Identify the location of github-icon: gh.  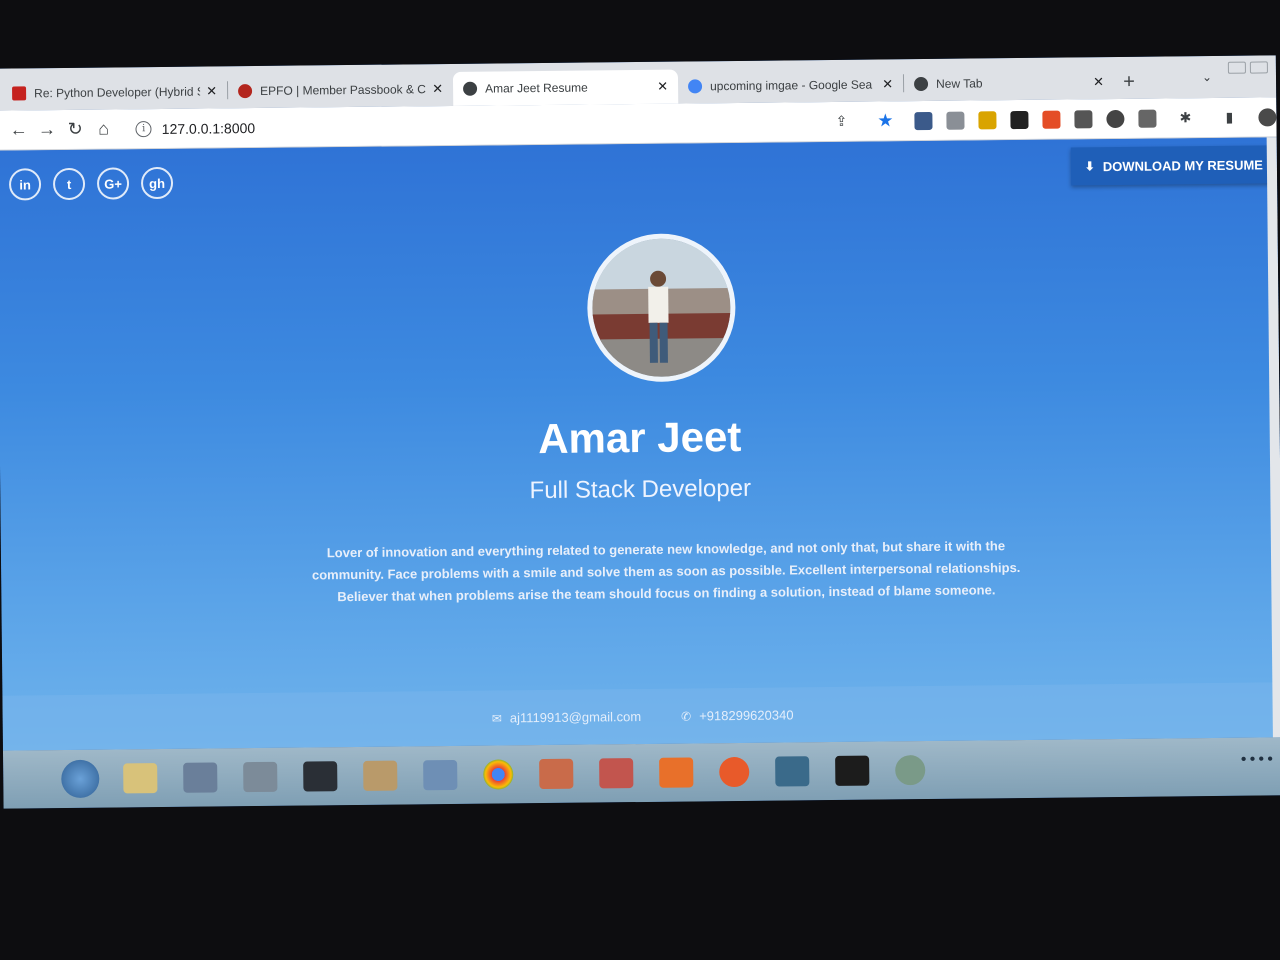
(157, 183).